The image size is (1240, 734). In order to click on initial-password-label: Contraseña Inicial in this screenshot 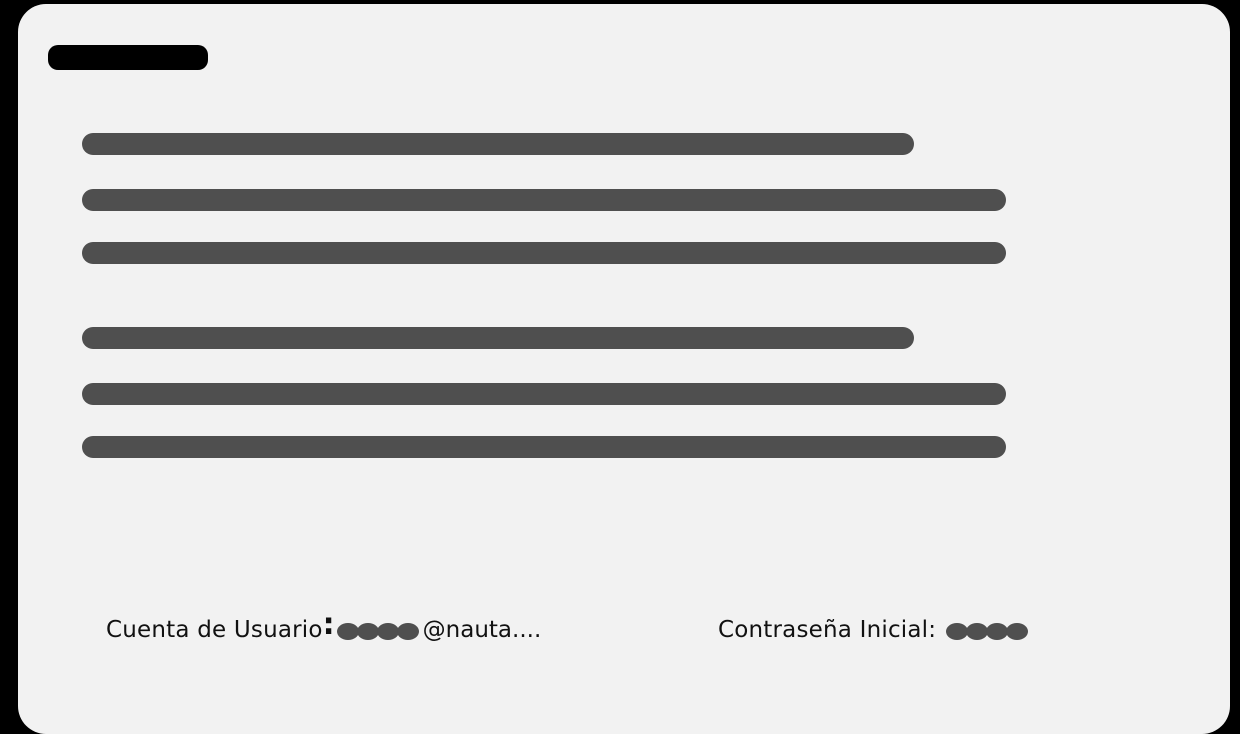, I will do `click(823, 630)`.